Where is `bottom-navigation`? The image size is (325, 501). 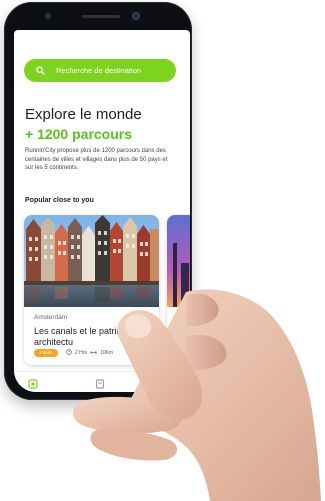 bottom-navigation is located at coordinates (102, 381).